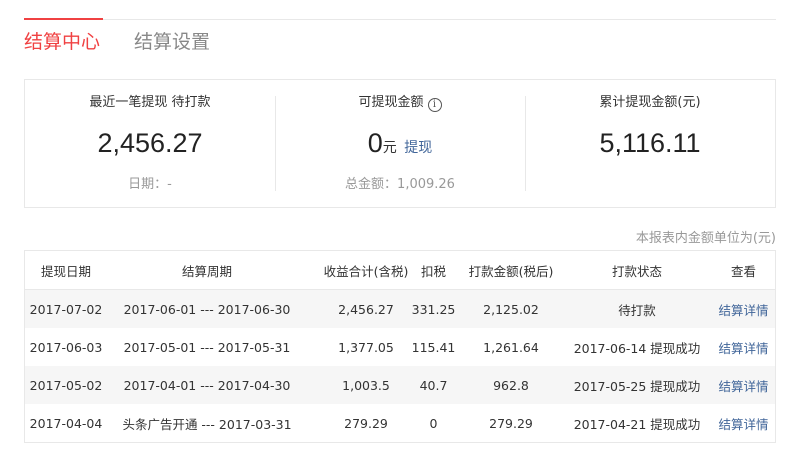  Describe the element at coordinates (389, 147) in the screenshot. I see `available-amount-unit: 元` at that location.